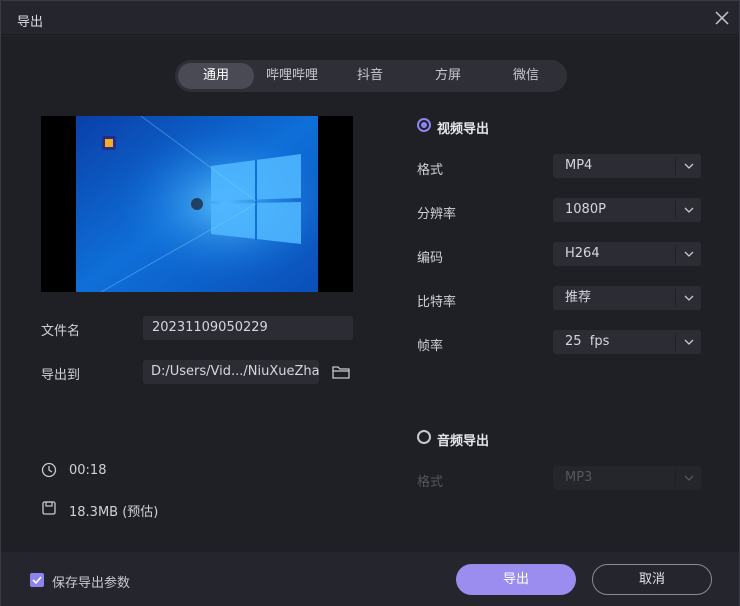  I want to click on video-export-label: 视频导出, so click(463, 129).